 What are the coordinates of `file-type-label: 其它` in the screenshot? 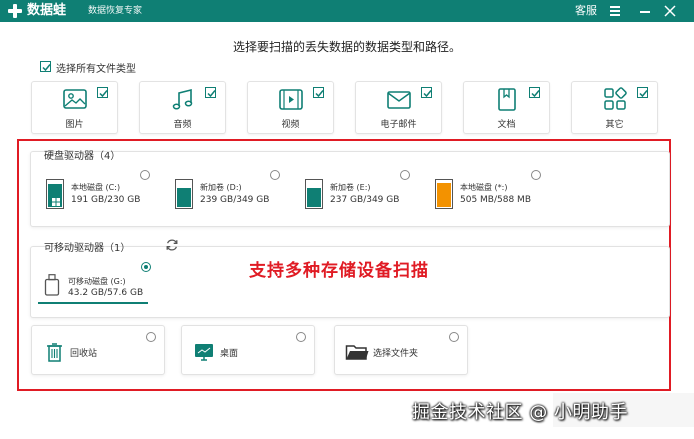 It's located at (614, 125).